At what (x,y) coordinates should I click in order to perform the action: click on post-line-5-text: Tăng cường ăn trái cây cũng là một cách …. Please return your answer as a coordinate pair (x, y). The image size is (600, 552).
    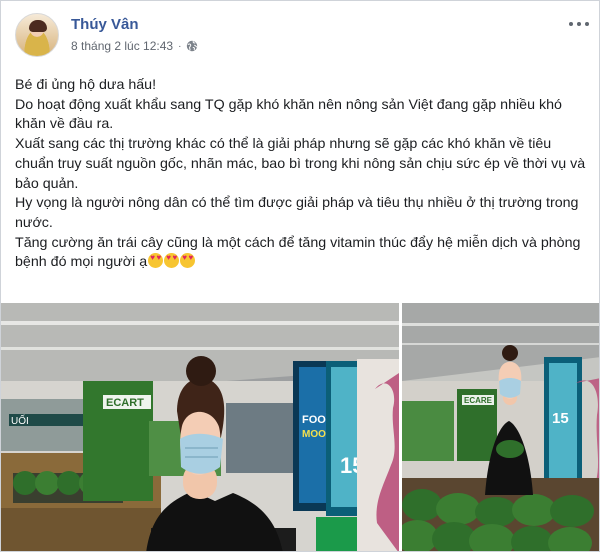
    Looking at the image, I should click on (298, 252).